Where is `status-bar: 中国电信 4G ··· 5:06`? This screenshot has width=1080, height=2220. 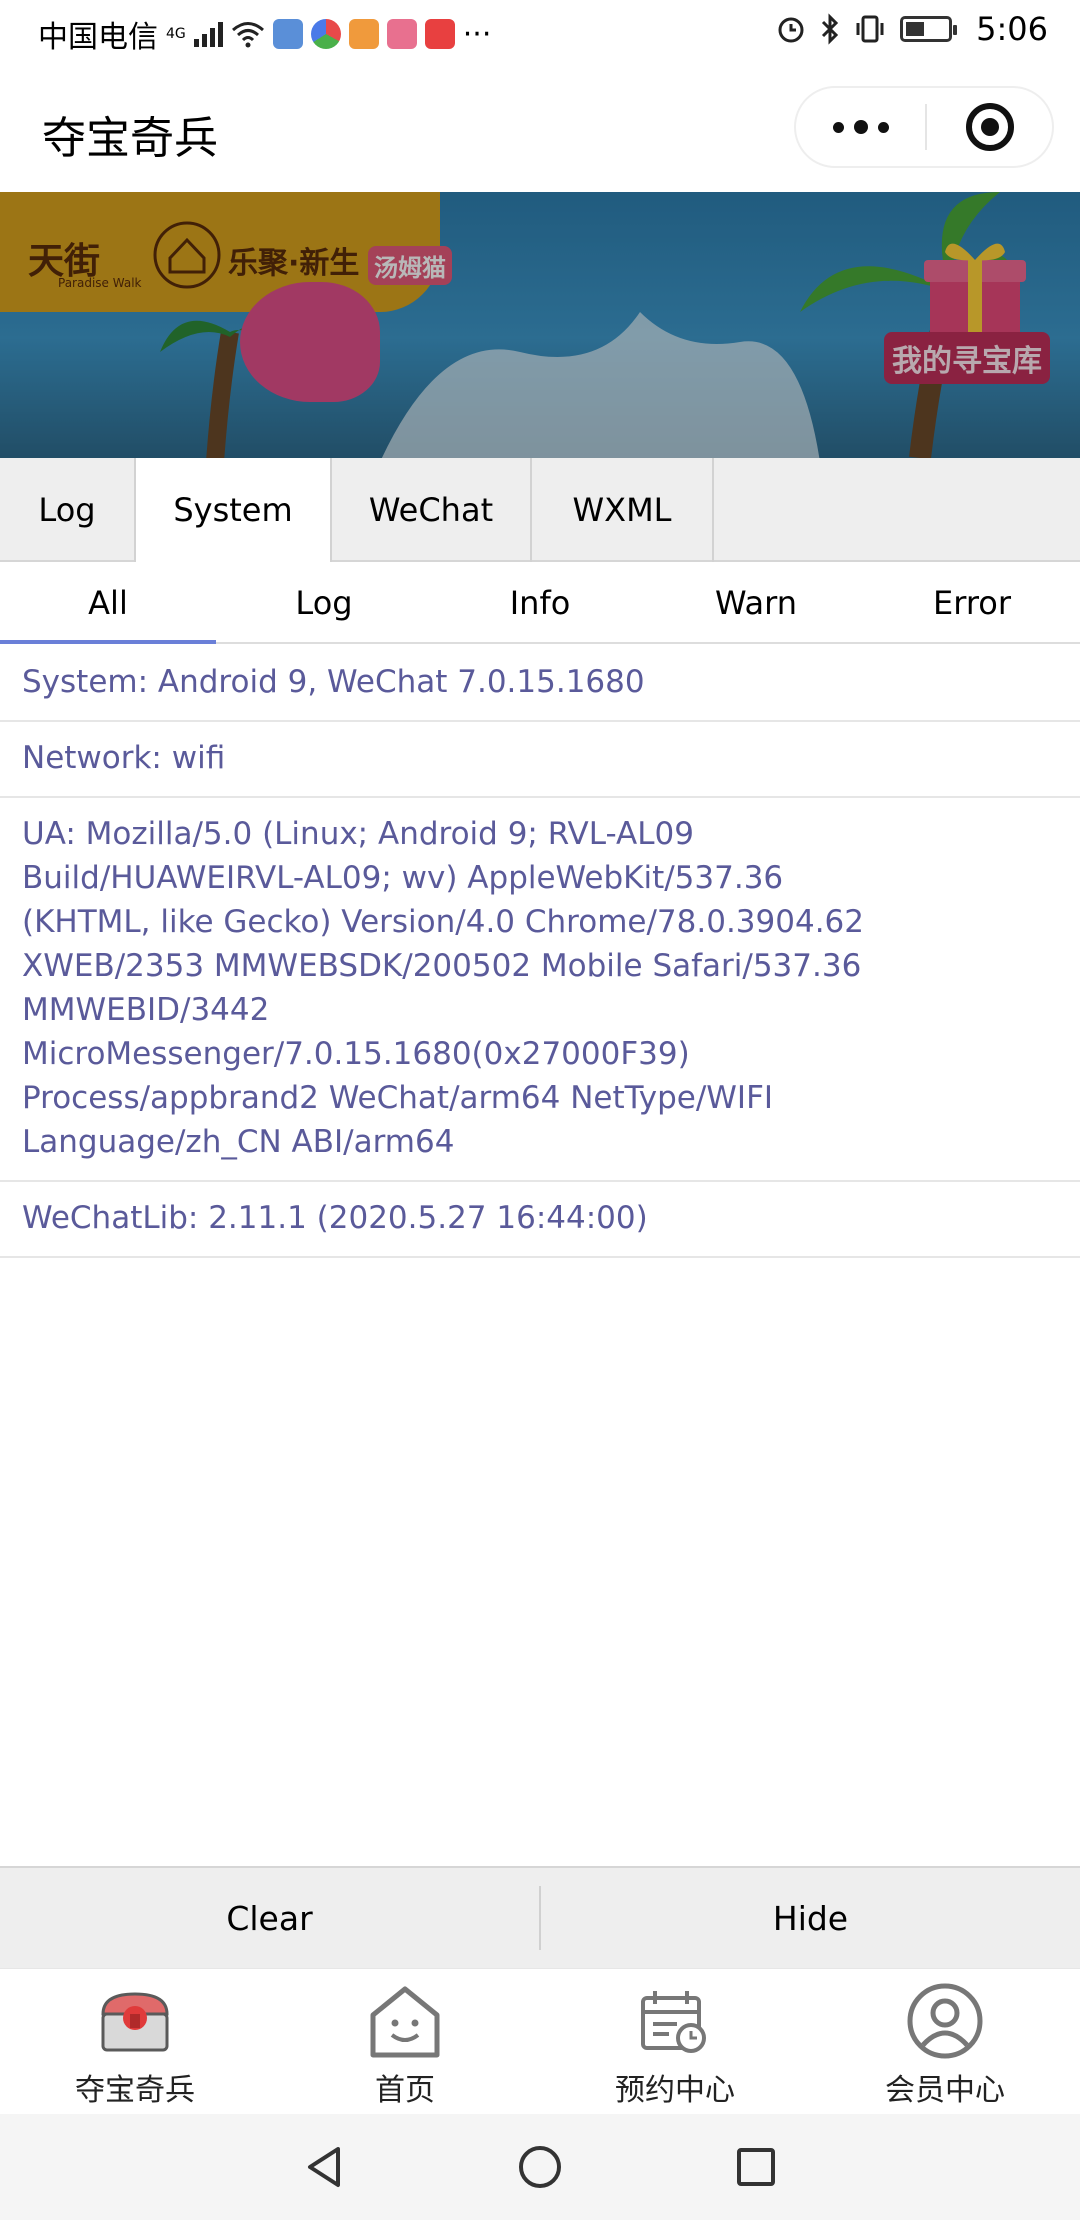 status-bar: 中国电信 4G ··· 5:06 is located at coordinates (540, 31).